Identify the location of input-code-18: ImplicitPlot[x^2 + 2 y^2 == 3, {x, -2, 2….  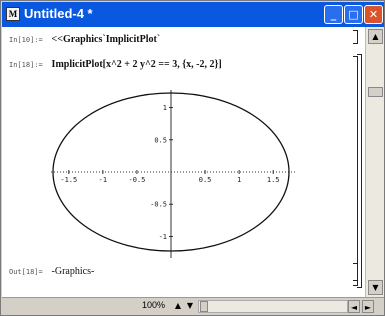
(137, 64).